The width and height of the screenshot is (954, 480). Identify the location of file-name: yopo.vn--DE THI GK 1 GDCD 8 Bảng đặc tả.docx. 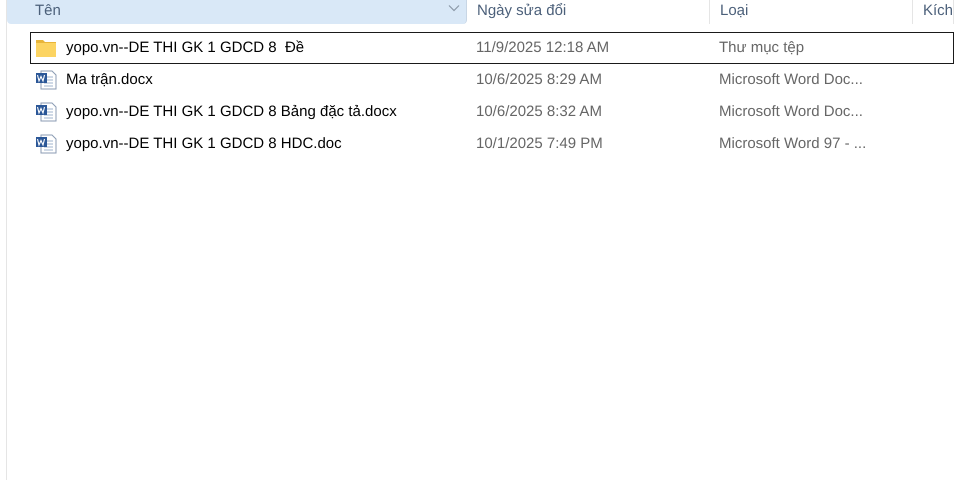
(231, 112).